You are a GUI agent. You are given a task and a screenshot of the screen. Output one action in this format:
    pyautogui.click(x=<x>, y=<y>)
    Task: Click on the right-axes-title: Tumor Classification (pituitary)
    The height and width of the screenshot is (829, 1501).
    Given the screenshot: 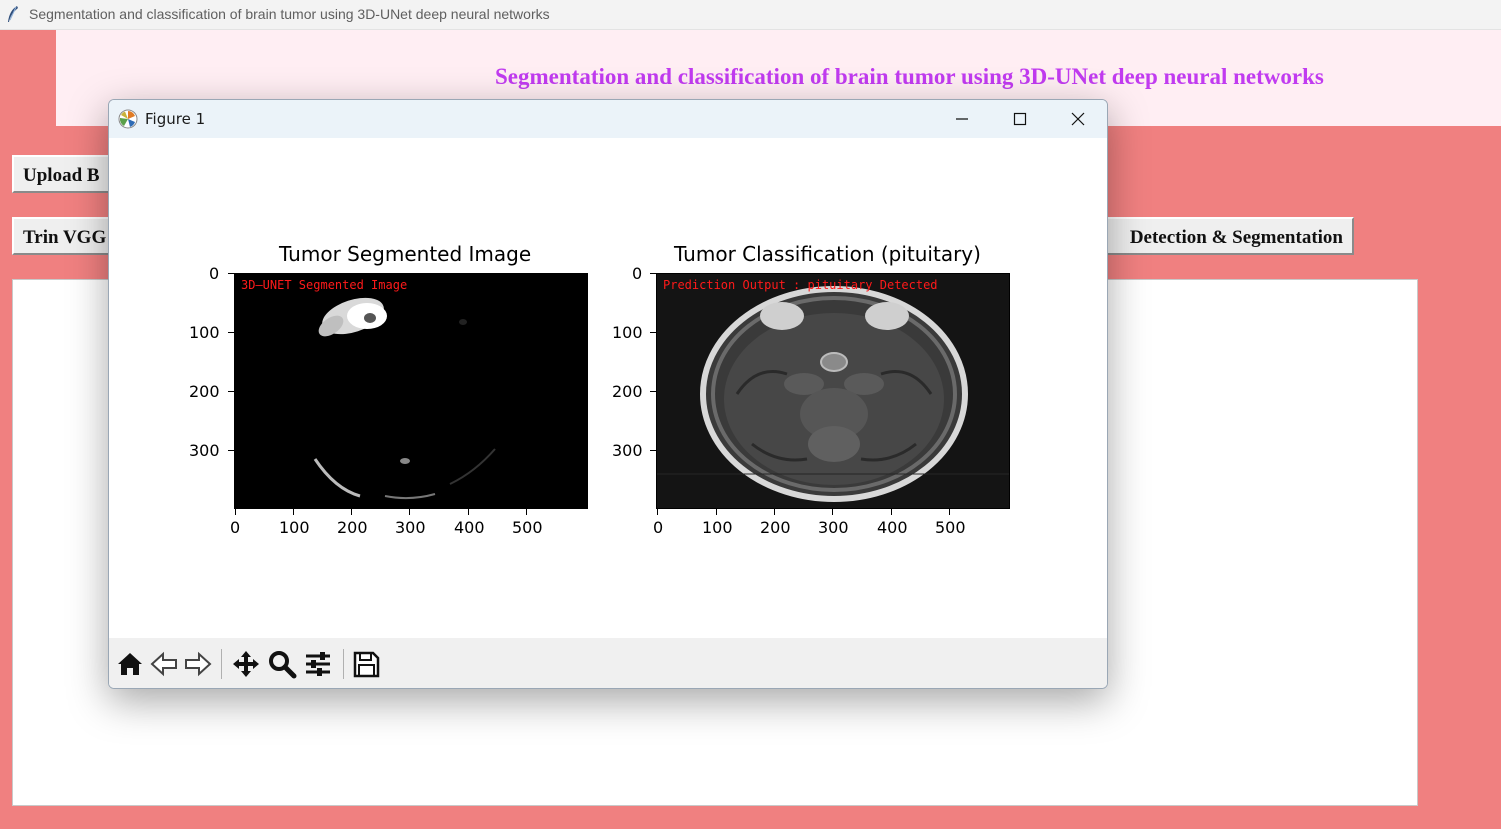 What is the action you would take?
    pyautogui.click(x=827, y=254)
    